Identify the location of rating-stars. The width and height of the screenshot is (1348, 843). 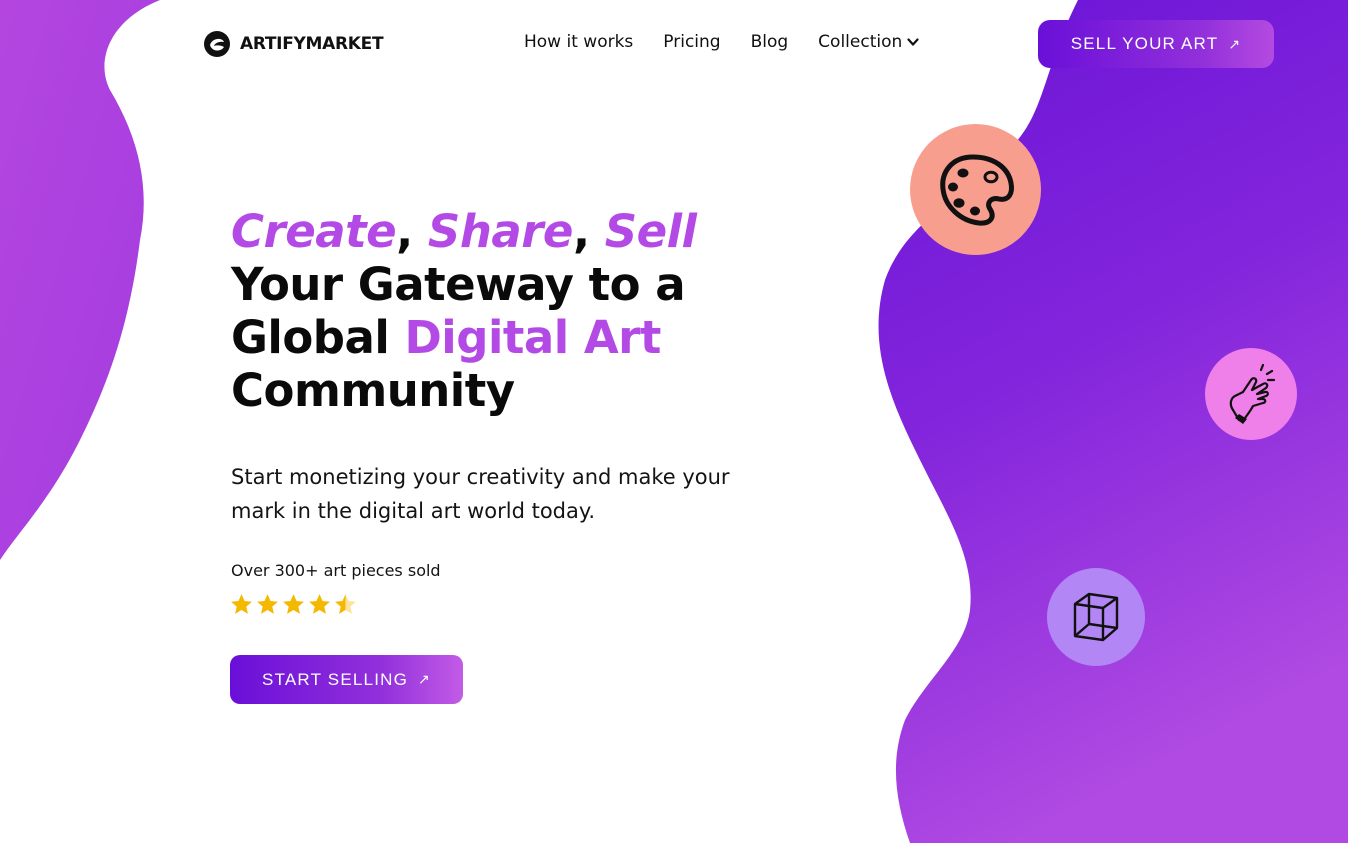
(293, 604).